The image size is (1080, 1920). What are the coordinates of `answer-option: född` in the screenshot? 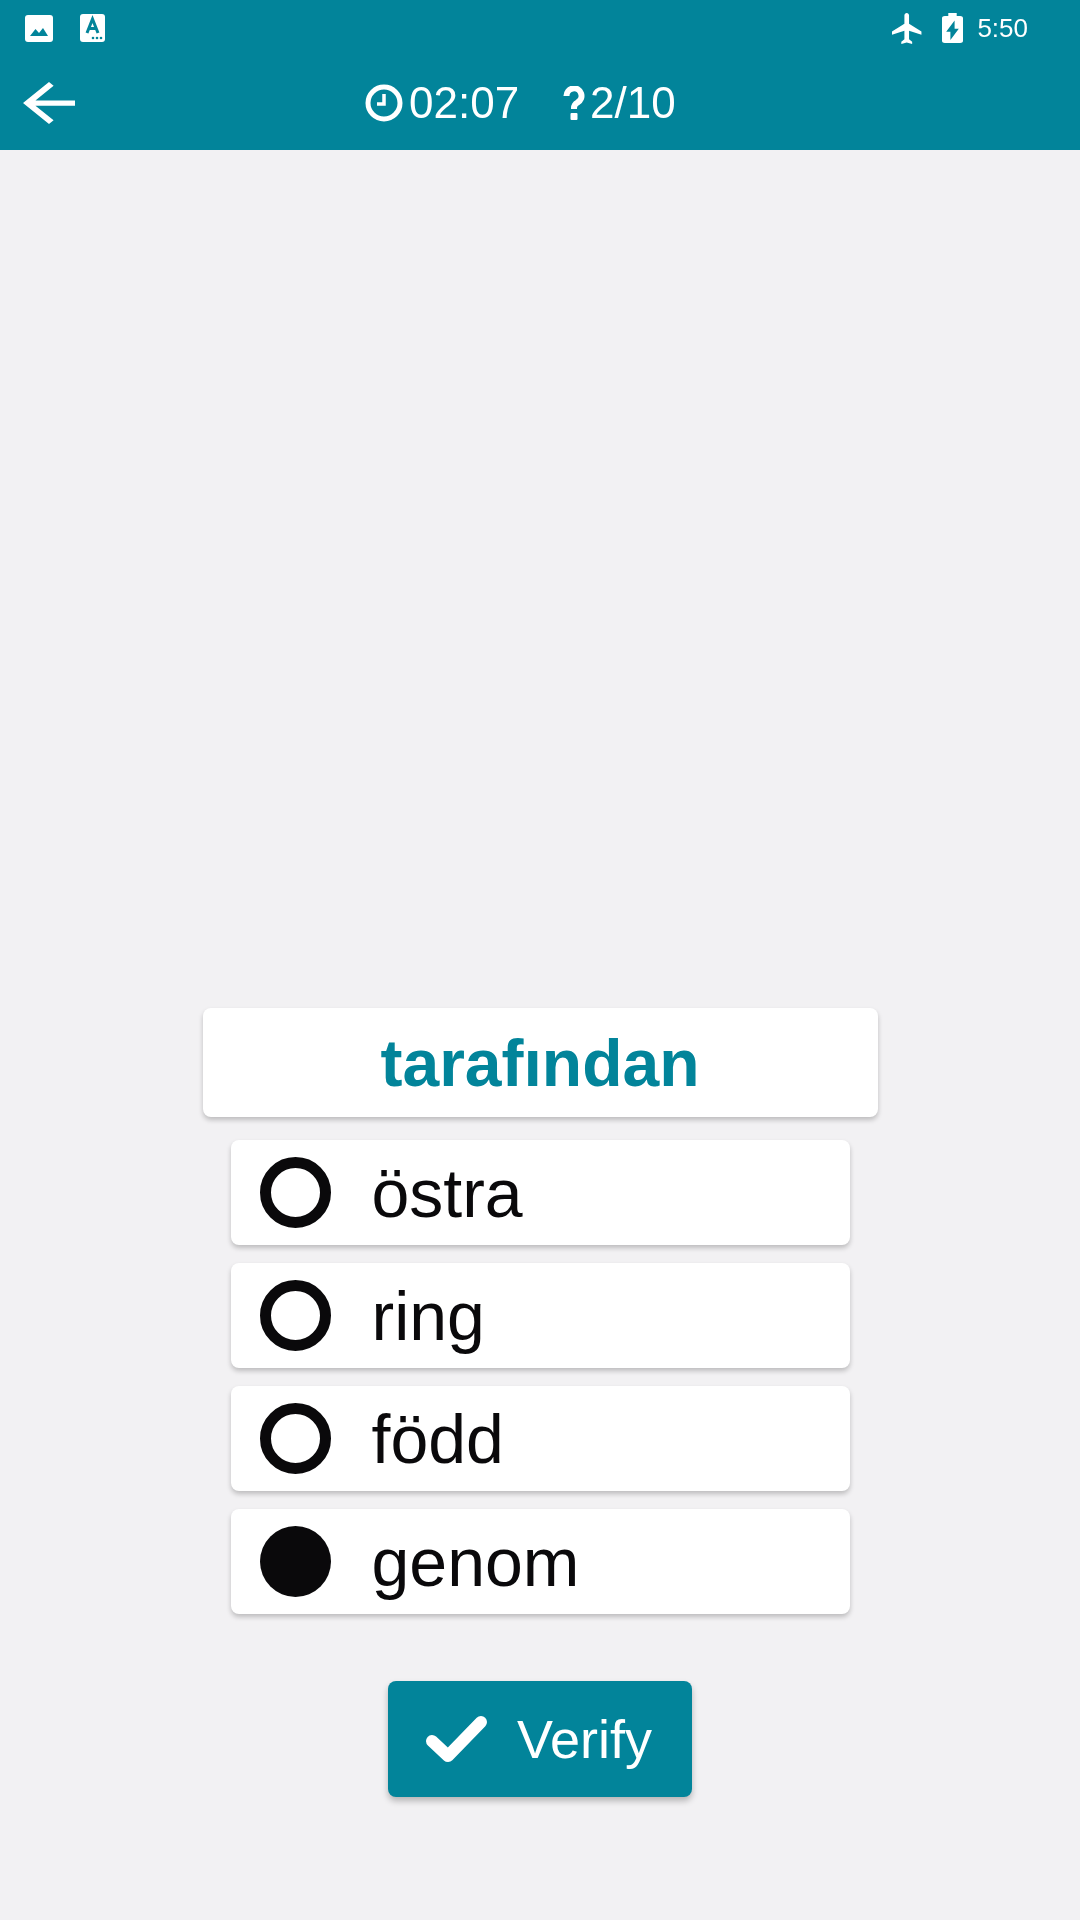 It's located at (540, 1438).